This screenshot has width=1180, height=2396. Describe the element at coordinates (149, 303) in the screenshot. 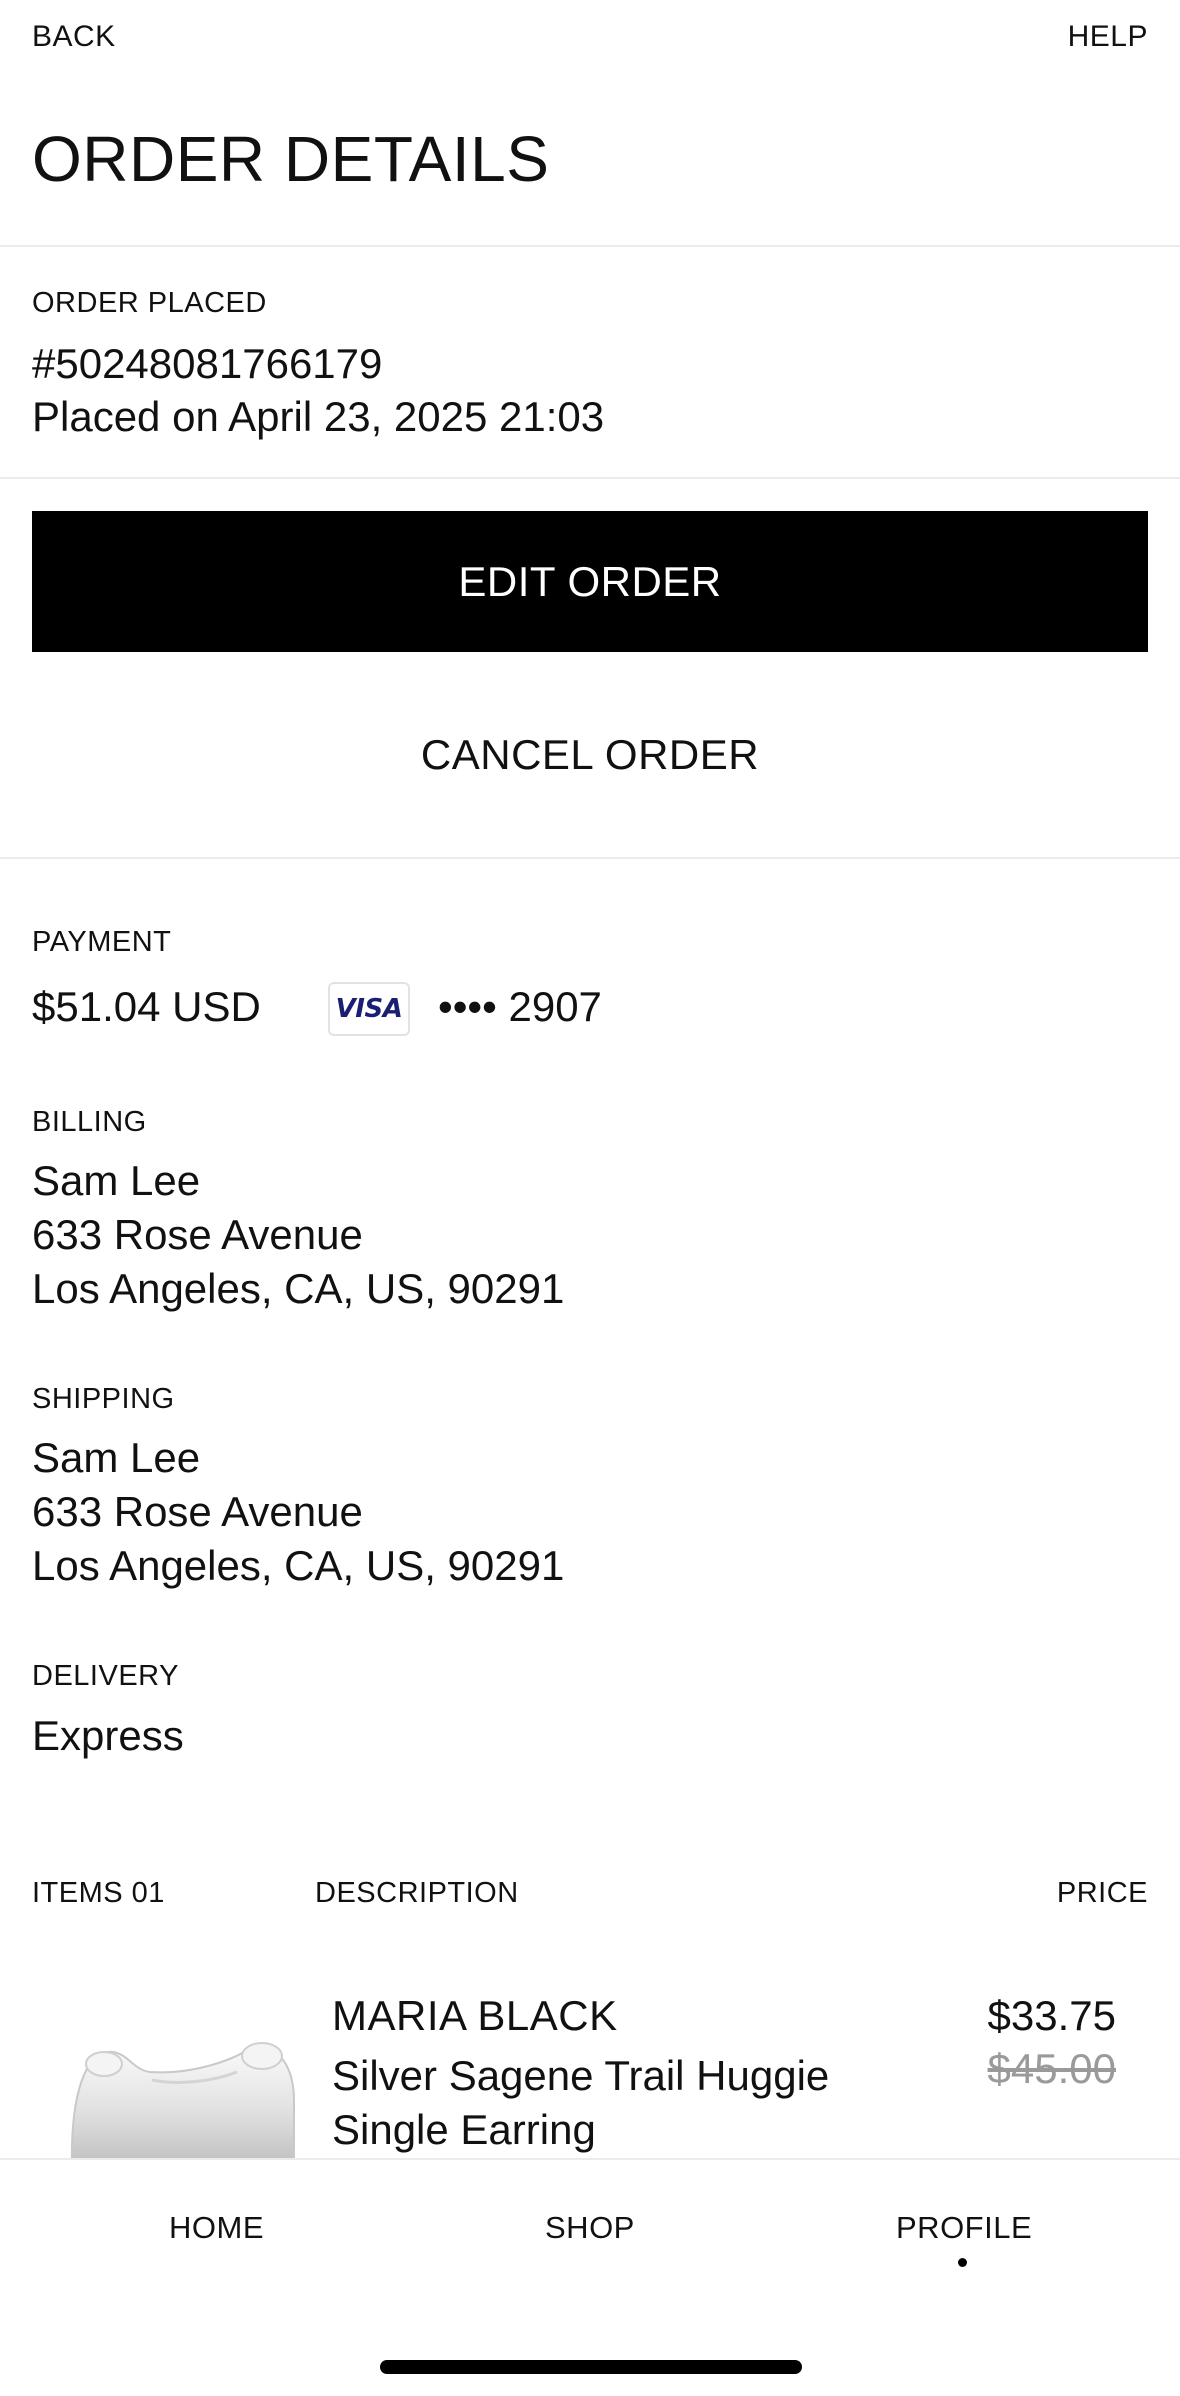

I see `order-placed-label: ORDER PLACED` at that location.